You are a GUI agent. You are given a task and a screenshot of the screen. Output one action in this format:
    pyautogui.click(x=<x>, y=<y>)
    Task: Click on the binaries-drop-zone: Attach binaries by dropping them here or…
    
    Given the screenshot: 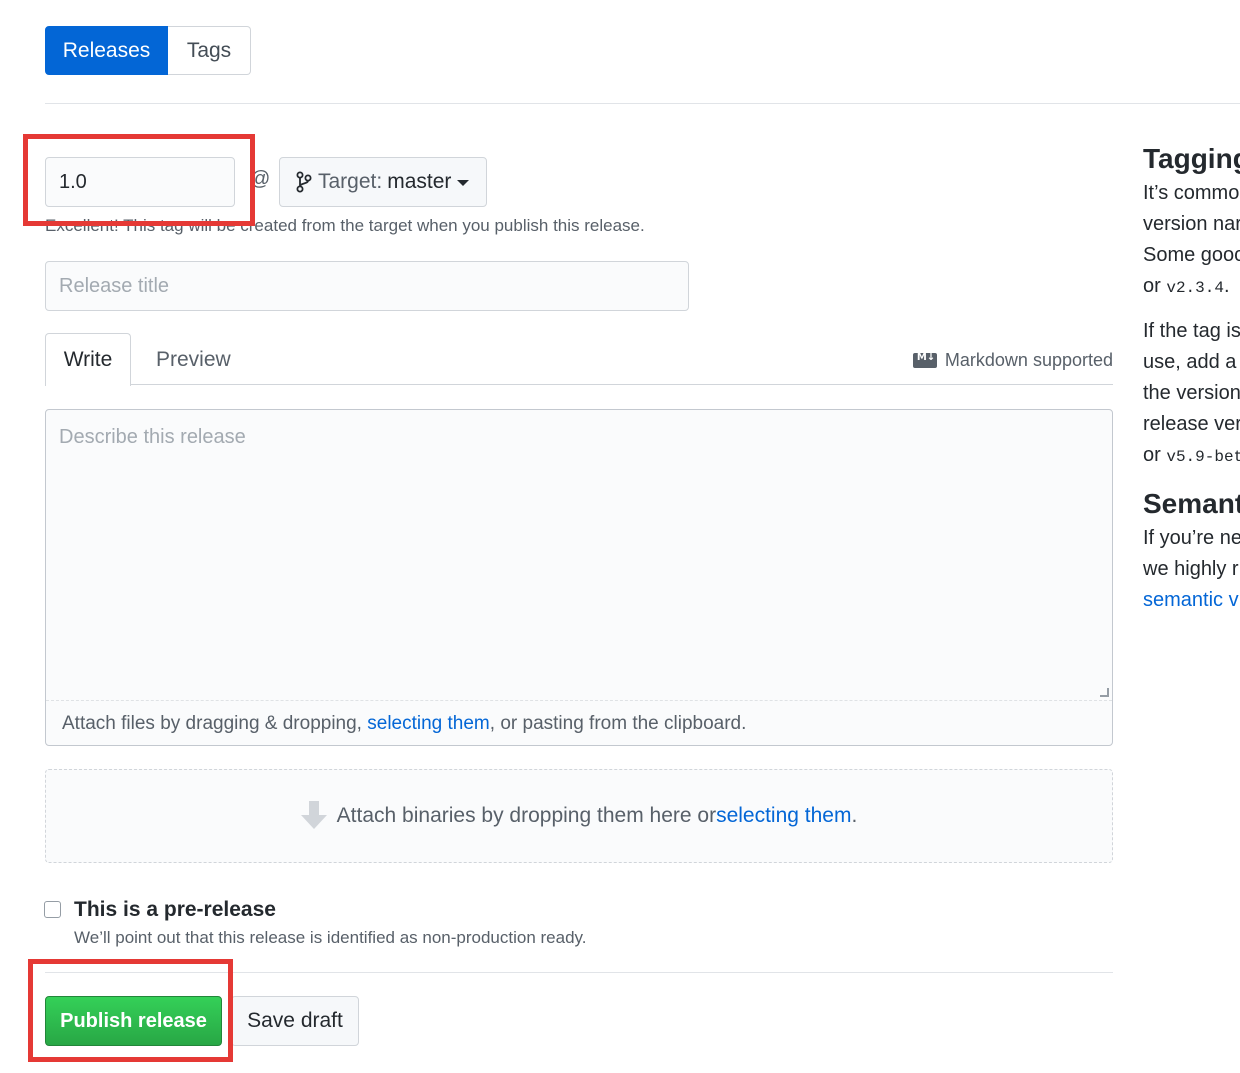 What is the action you would take?
    pyautogui.click(x=579, y=816)
    